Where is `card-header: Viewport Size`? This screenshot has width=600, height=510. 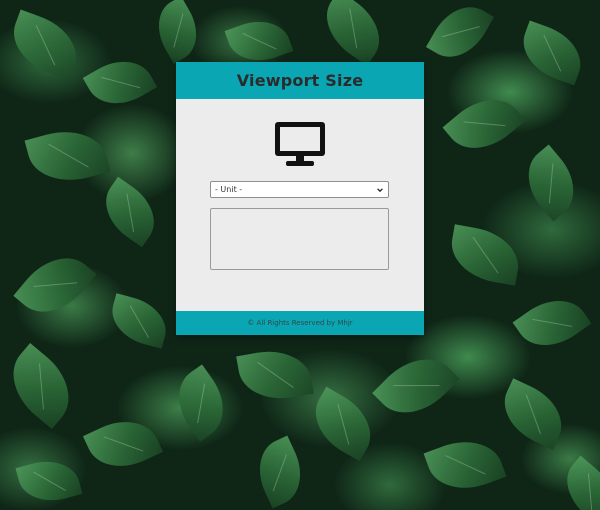
card-header: Viewport Size is located at coordinates (300, 80).